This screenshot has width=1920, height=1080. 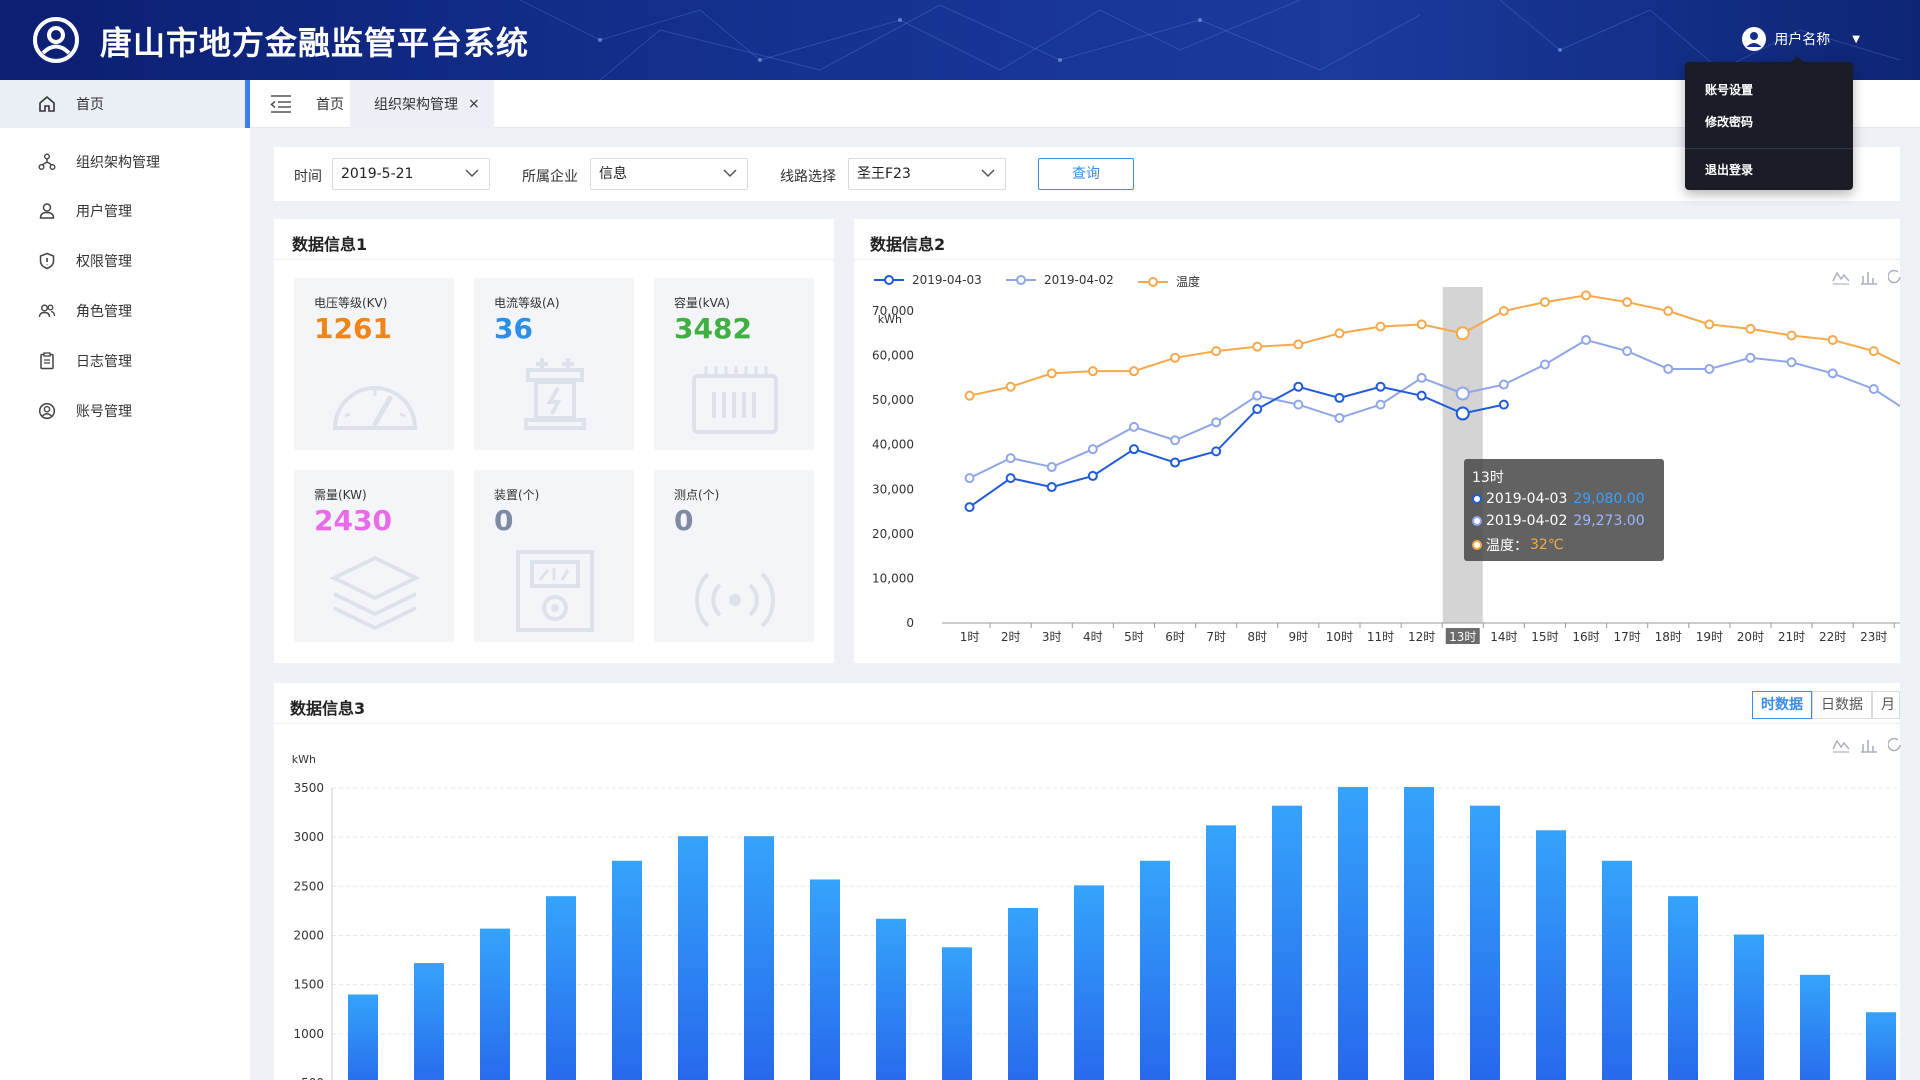 I want to click on kpi-label: 装置(个), so click(x=517, y=495).